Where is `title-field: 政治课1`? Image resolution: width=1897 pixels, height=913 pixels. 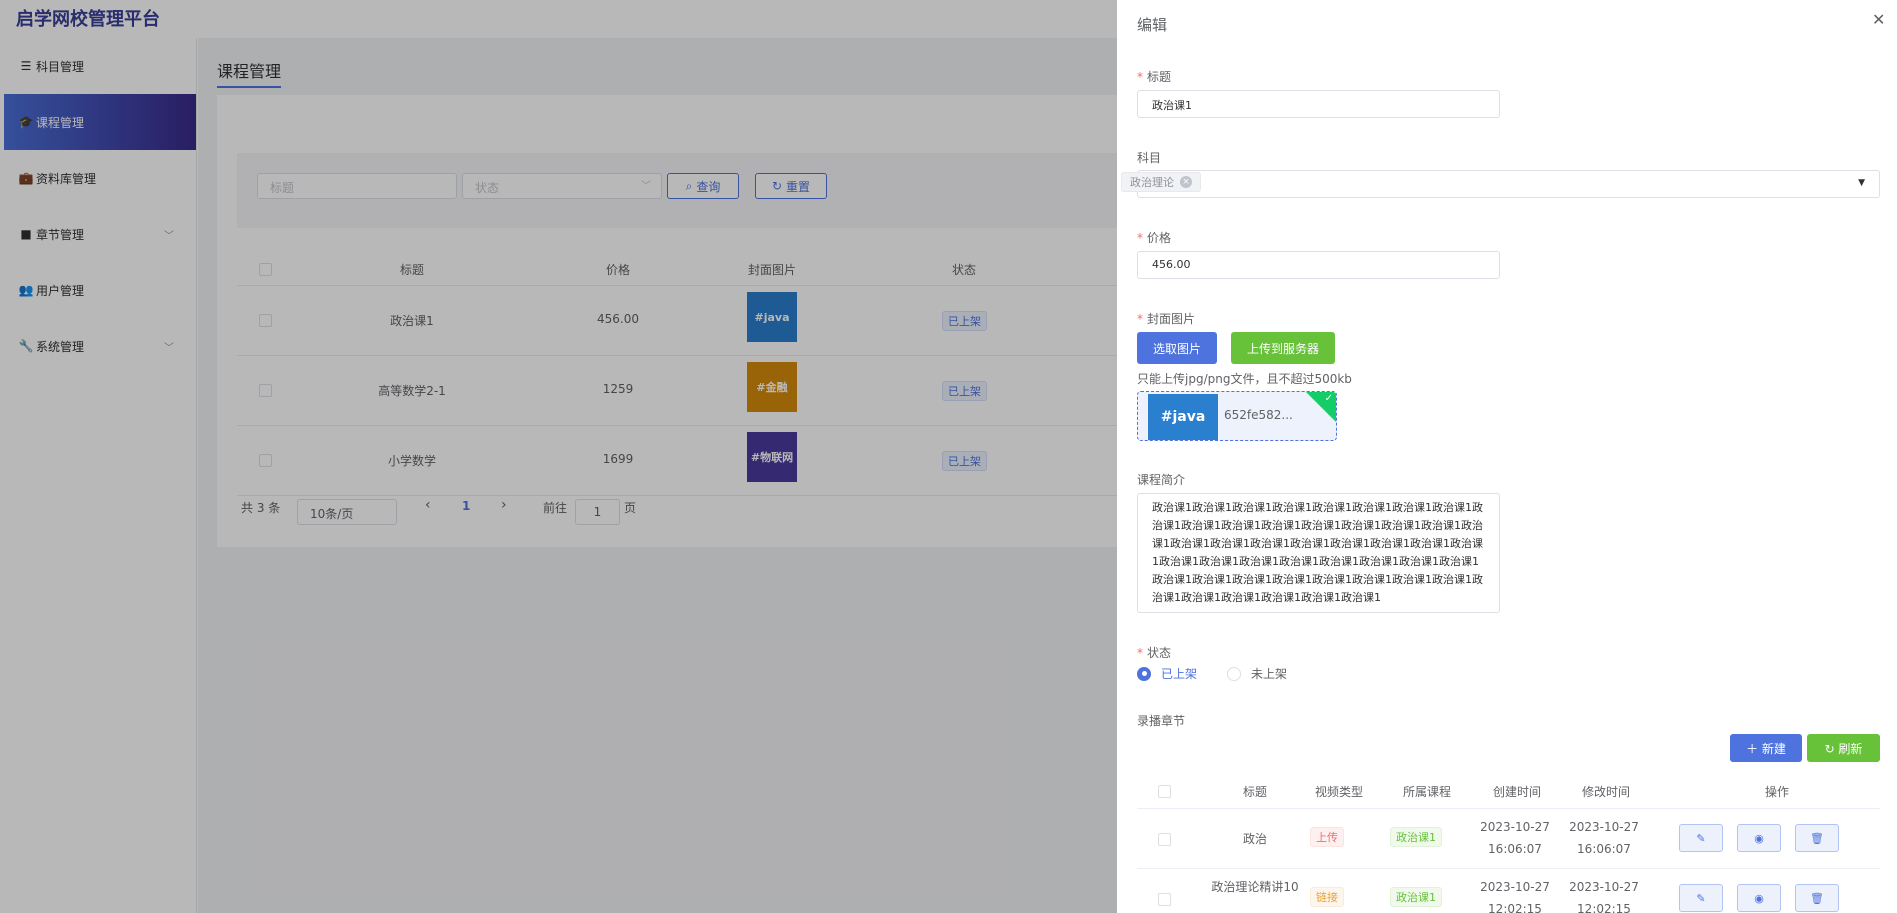 title-field: 政治课1 is located at coordinates (1318, 104).